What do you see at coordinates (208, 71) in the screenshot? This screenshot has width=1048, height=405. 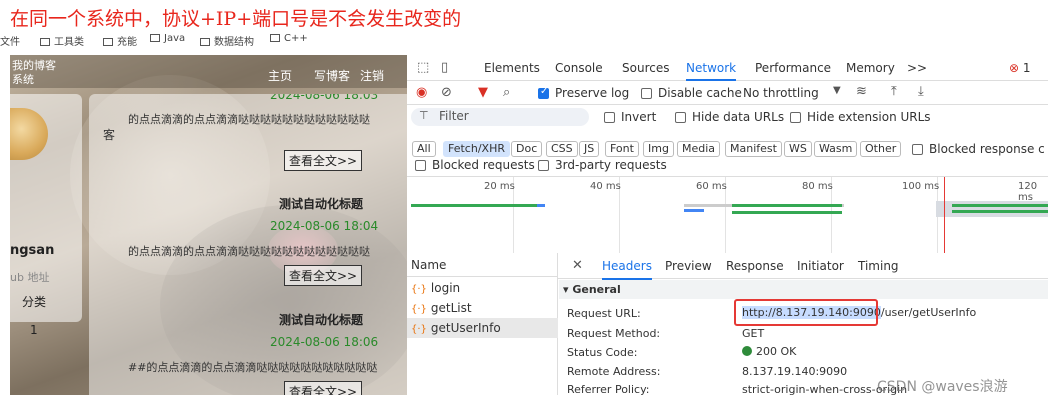 I see `blog-navbar: 我的博客 系统 主页 写博客 注销` at bounding box center [208, 71].